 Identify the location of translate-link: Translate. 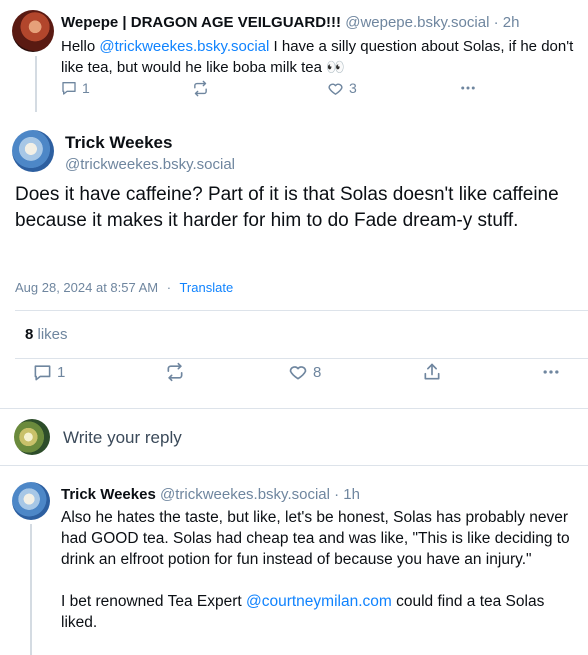
(206, 287).